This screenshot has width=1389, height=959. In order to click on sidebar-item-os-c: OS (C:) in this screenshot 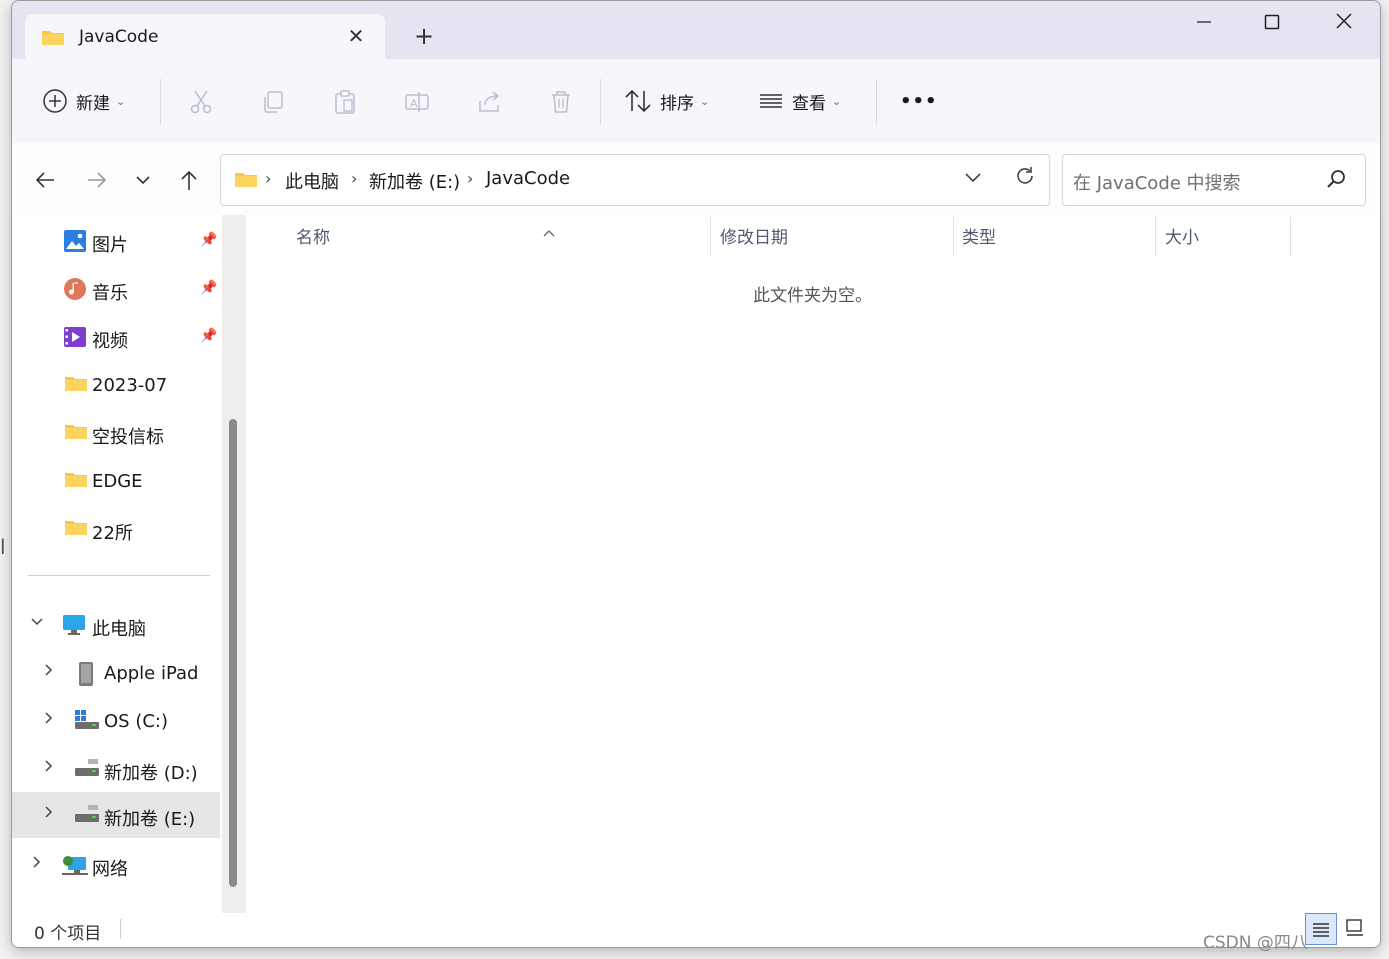, I will do `click(116, 721)`.